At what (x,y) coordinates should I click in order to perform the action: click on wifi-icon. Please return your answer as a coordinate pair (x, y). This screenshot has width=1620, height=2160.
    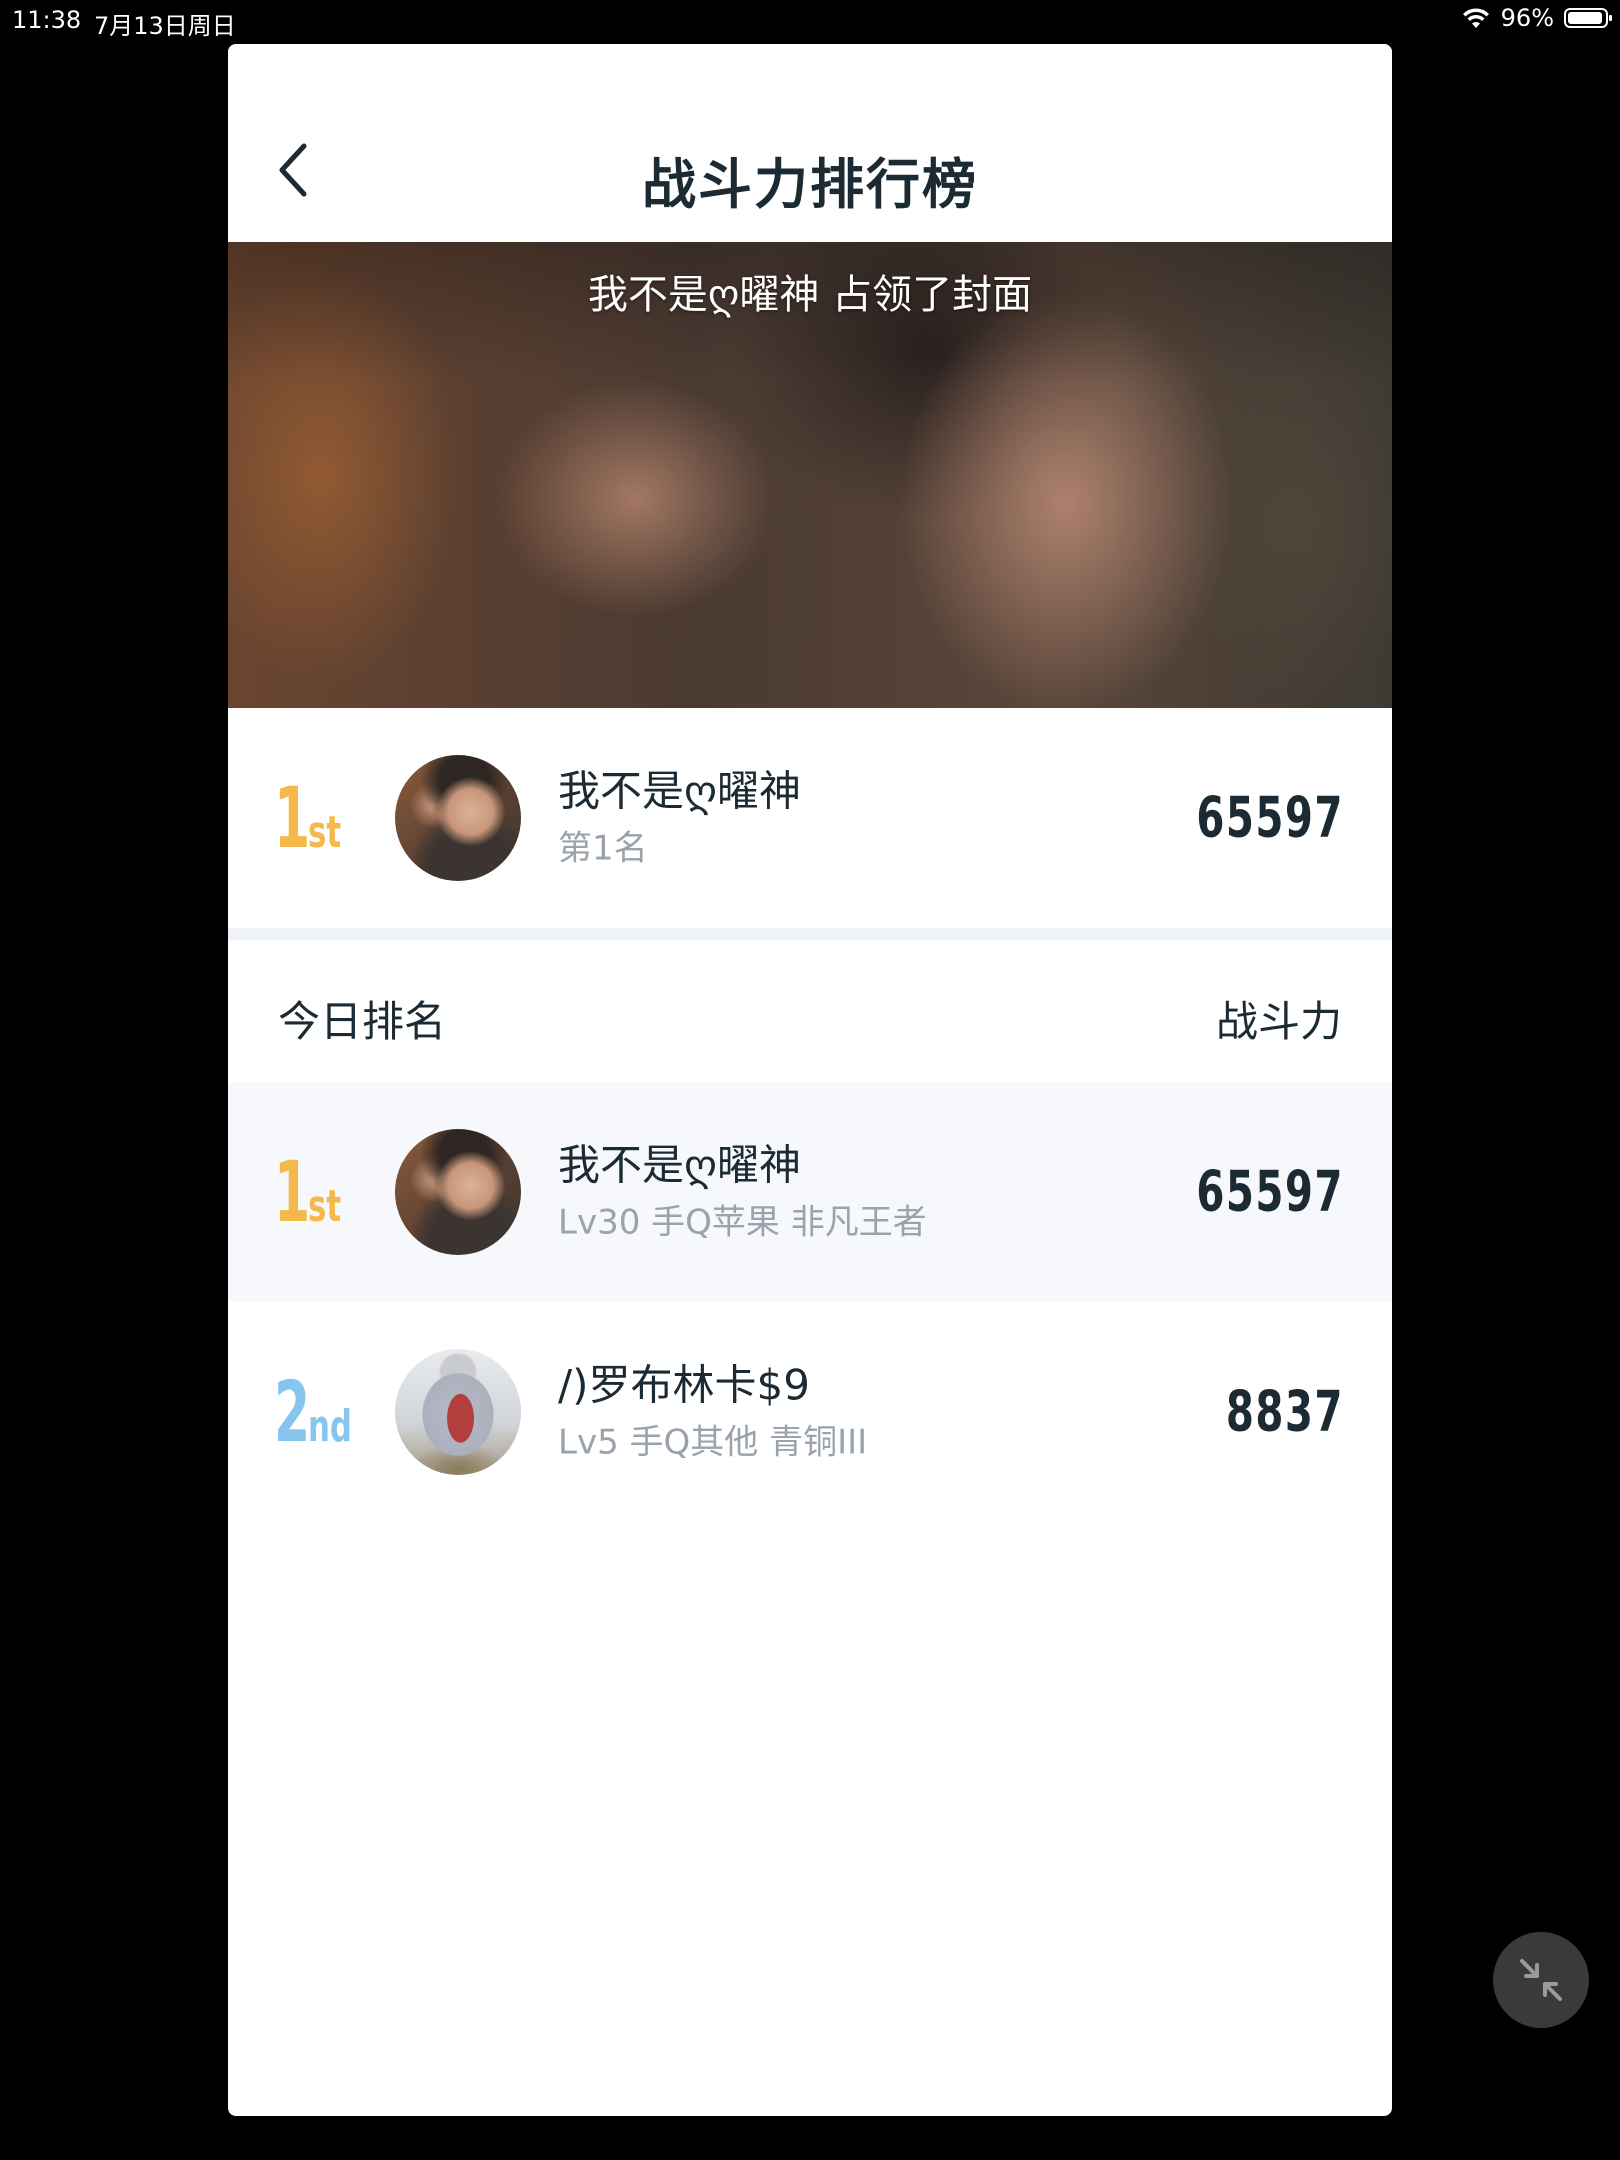
    Looking at the image, I should click on (1475, 18).